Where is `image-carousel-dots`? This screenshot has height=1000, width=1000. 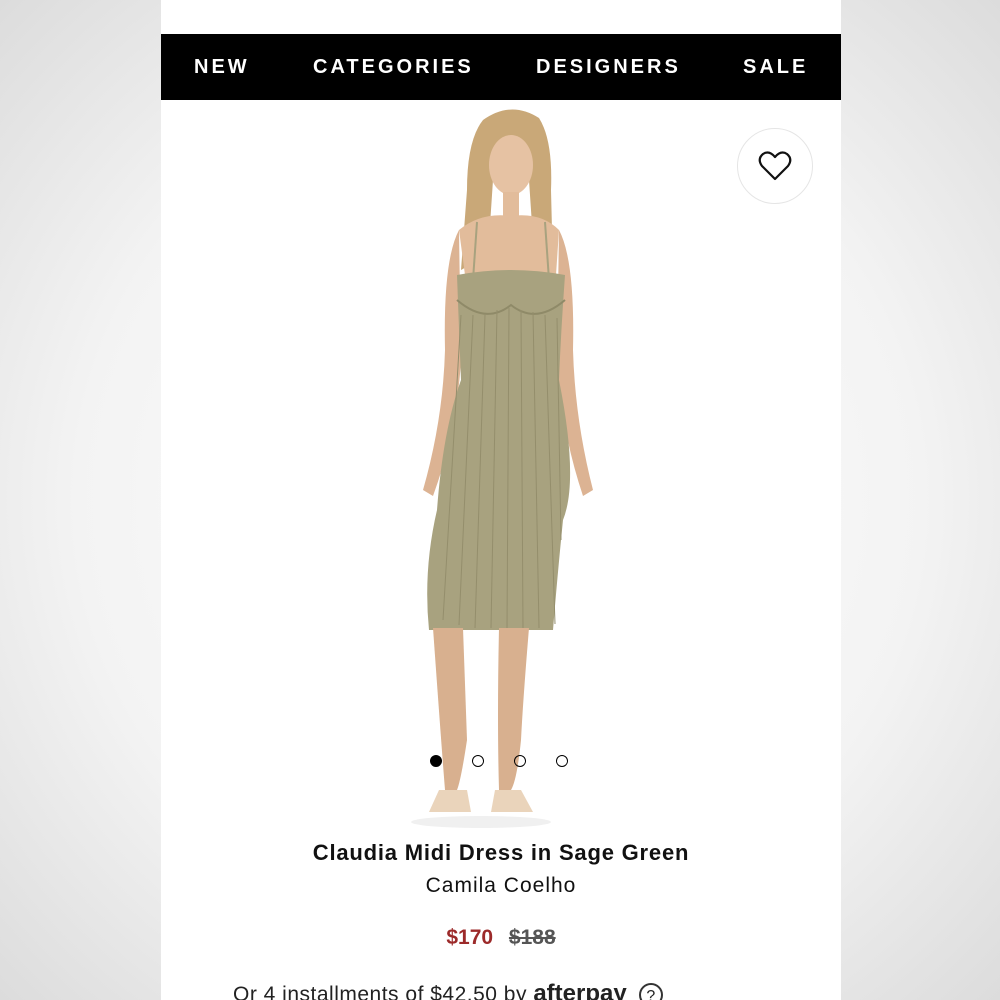 image-carousel-dots is located at coordinates (514, 763).